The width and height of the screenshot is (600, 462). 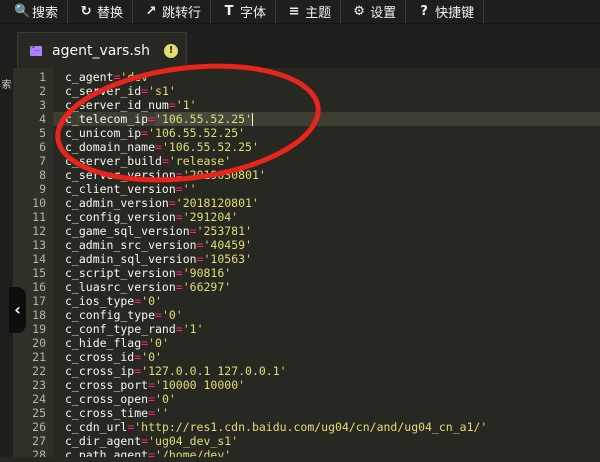 What do you see at coordinates (319, 119) in the screenshot?
I see `code-line: 4 c_telecom_ip='106.55.52.25'` at bounding box center [319, 119].